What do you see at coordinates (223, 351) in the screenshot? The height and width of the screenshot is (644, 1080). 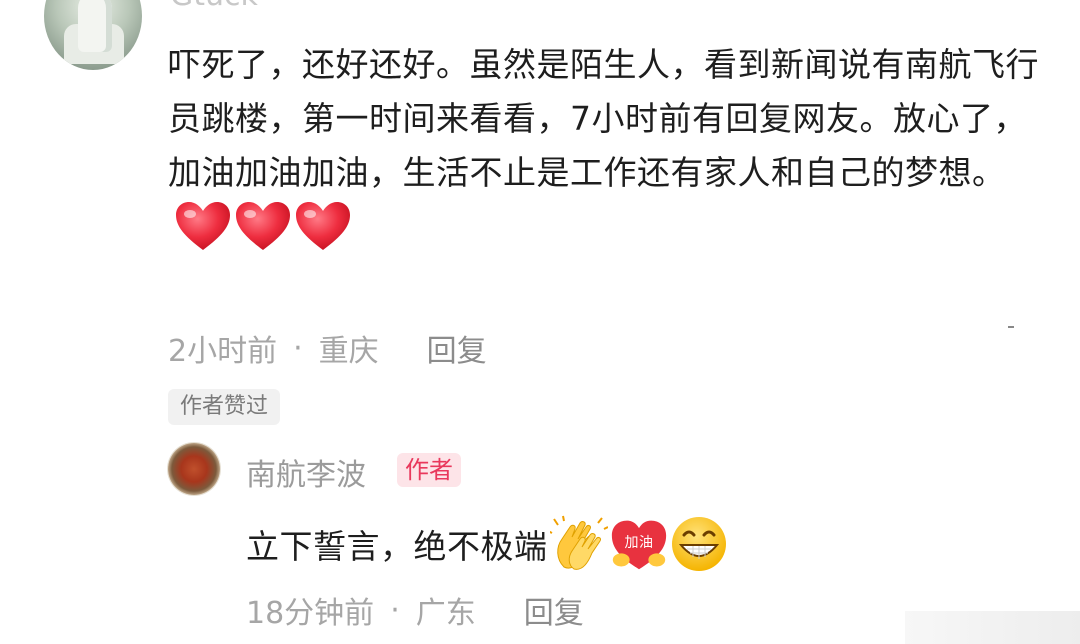 I see `top-comment-time: 2小时前` at bounding box center [223, 351].